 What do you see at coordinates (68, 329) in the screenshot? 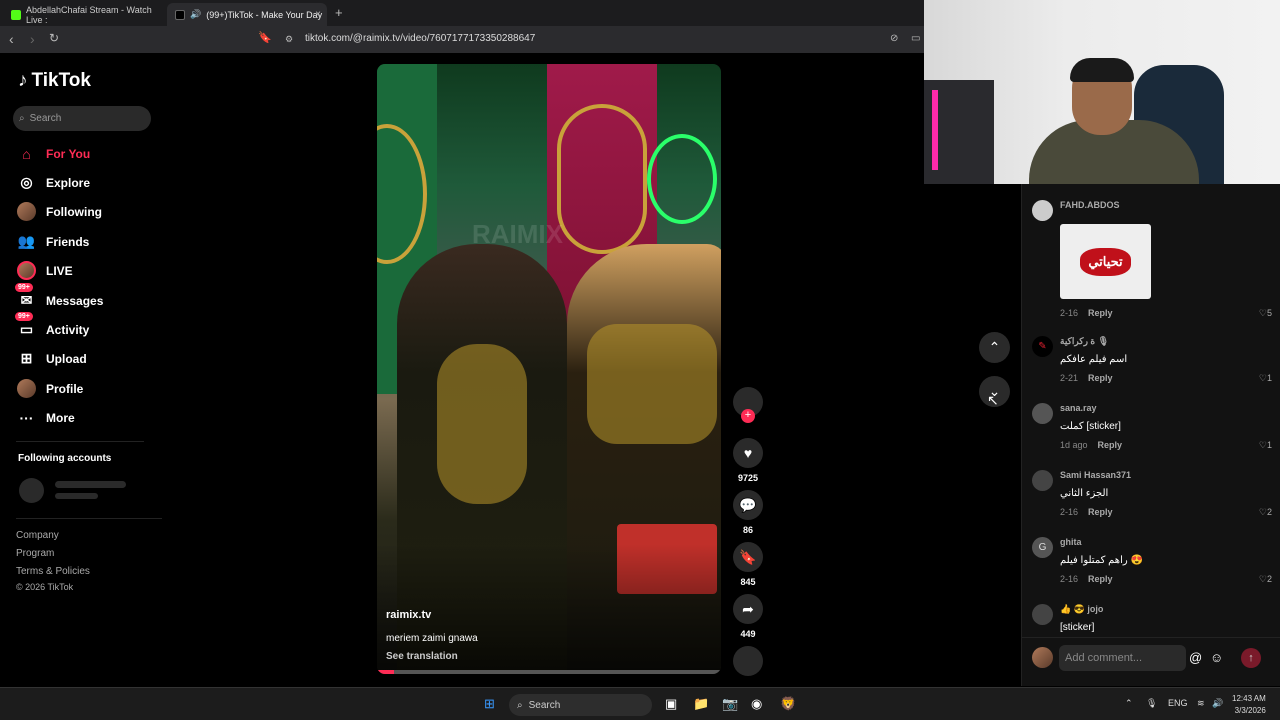
I see `nav-label: Activity` at bounding box center [68, 329].